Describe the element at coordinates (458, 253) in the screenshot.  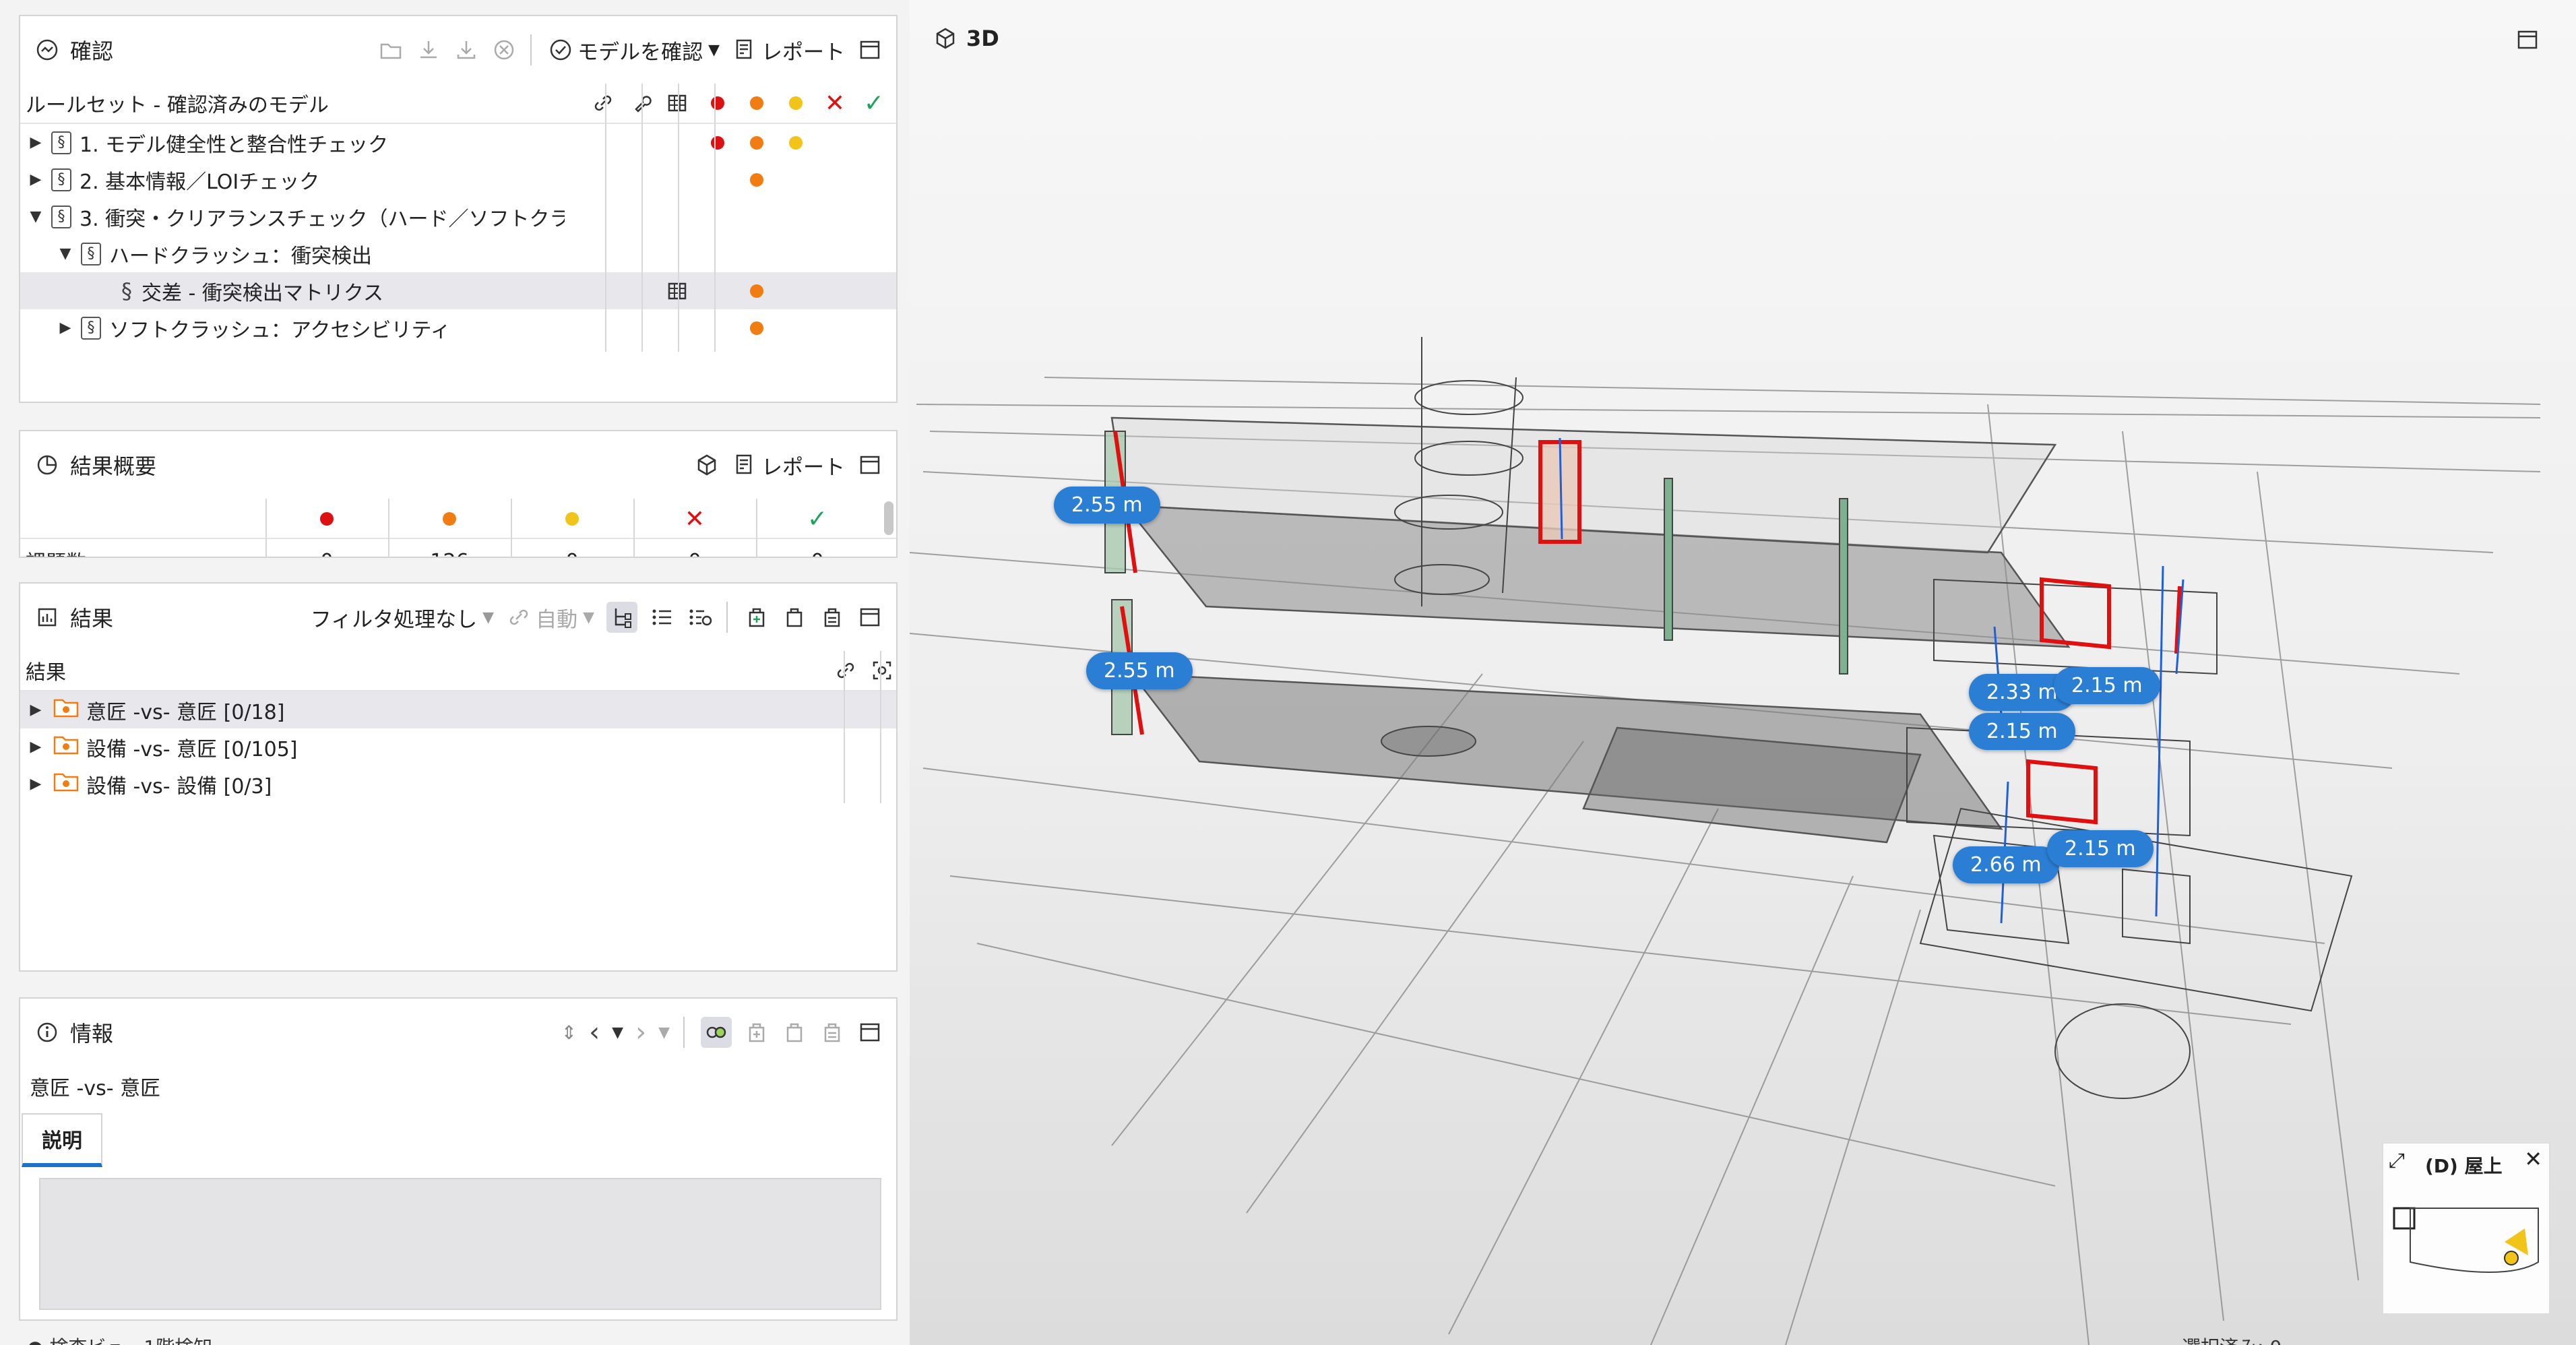
I see `tree-row-4: ▼ § ハードクラッシュ：衝突検出` at that location.